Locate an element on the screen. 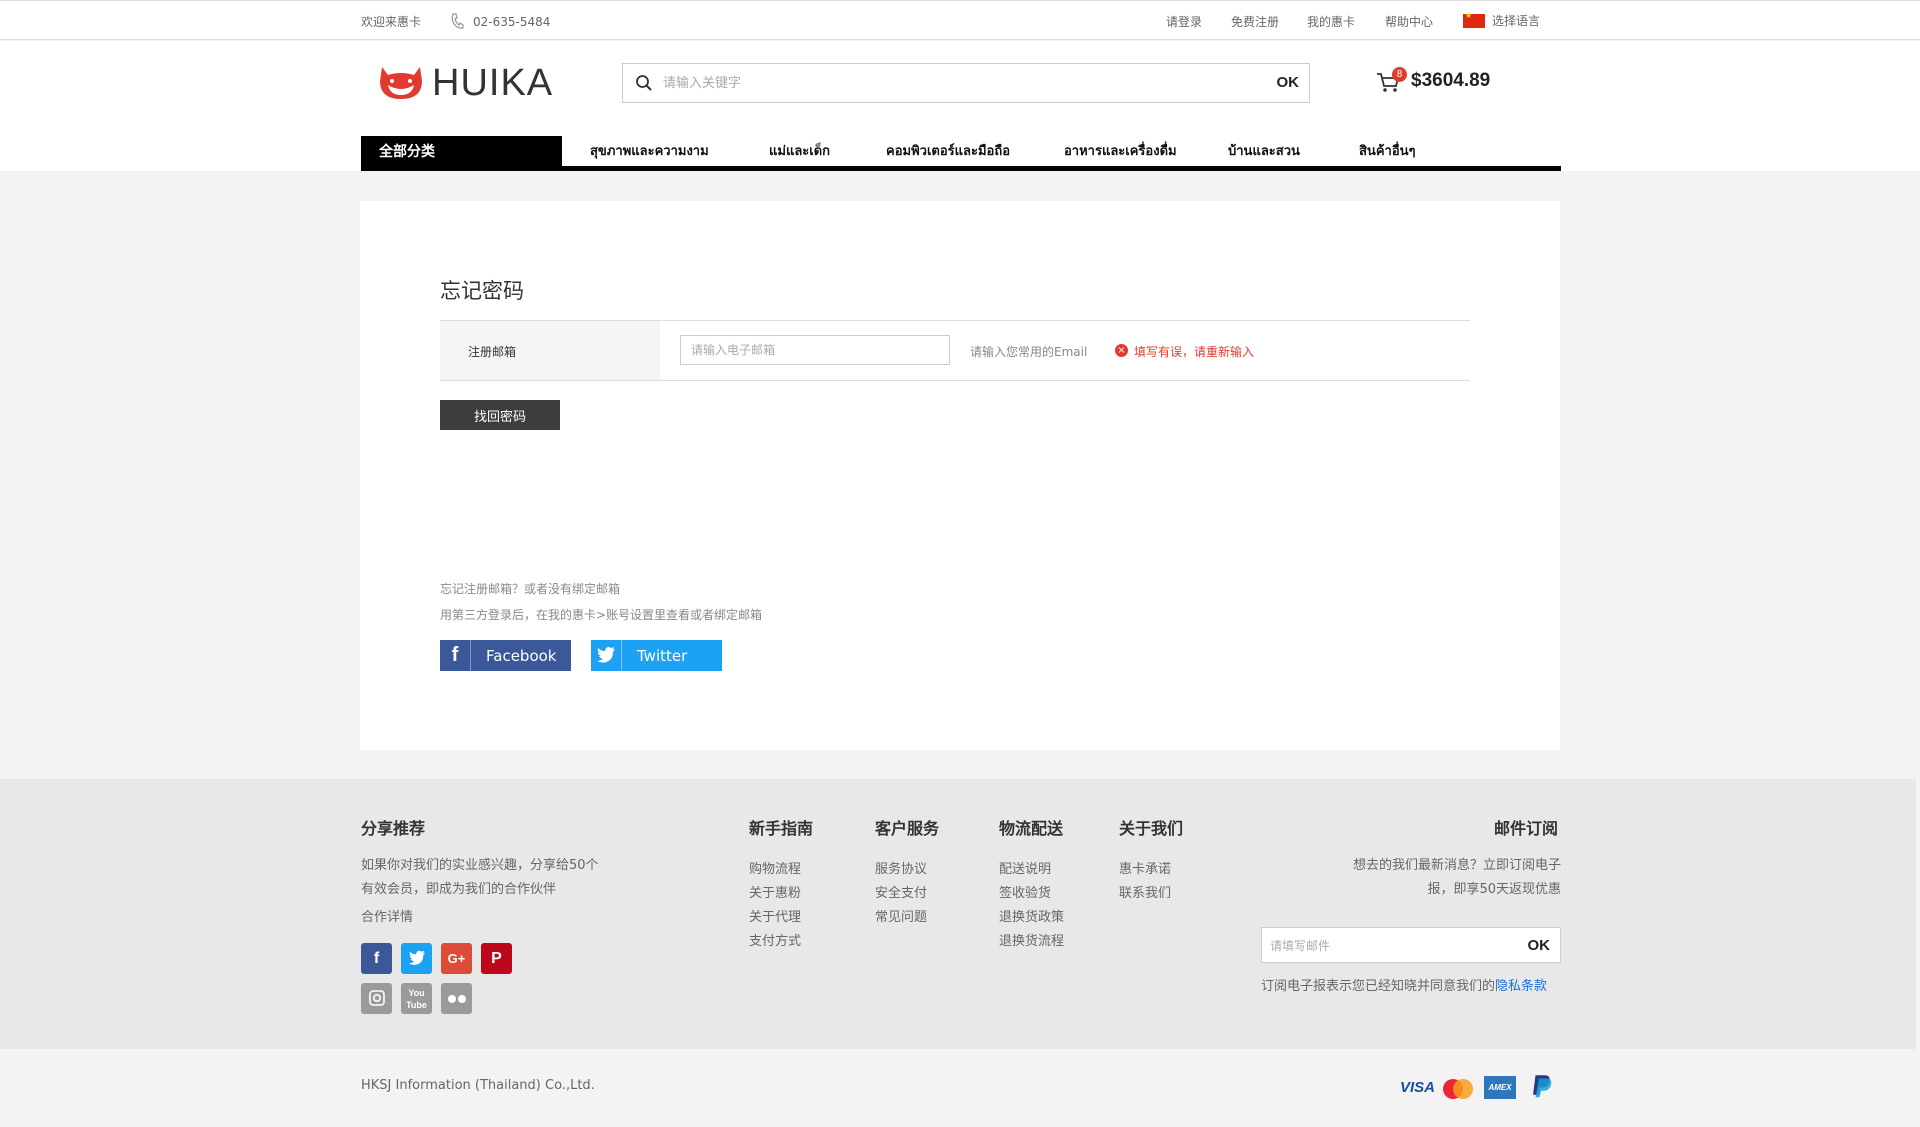 The height and width of the screenshot is (1127, 1920). welcome-text: 欢迎来惠卡 is located at coordinates (391, 22).